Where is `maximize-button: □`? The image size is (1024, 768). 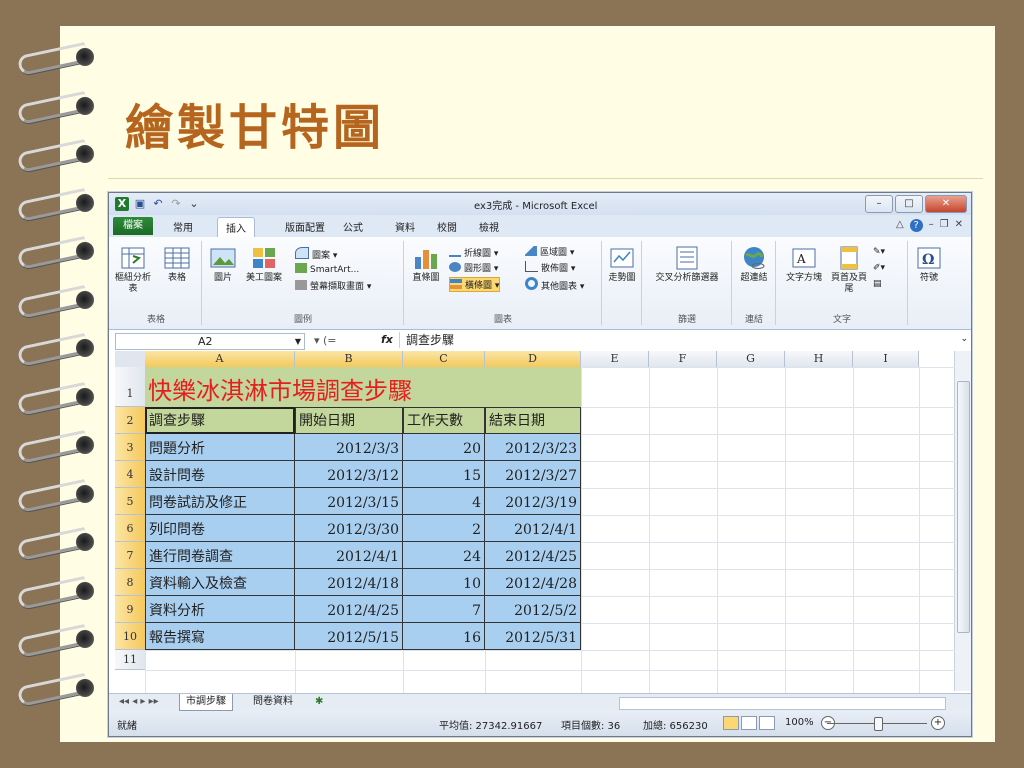 maximize-button: □ is located at coordinates (909, 204).